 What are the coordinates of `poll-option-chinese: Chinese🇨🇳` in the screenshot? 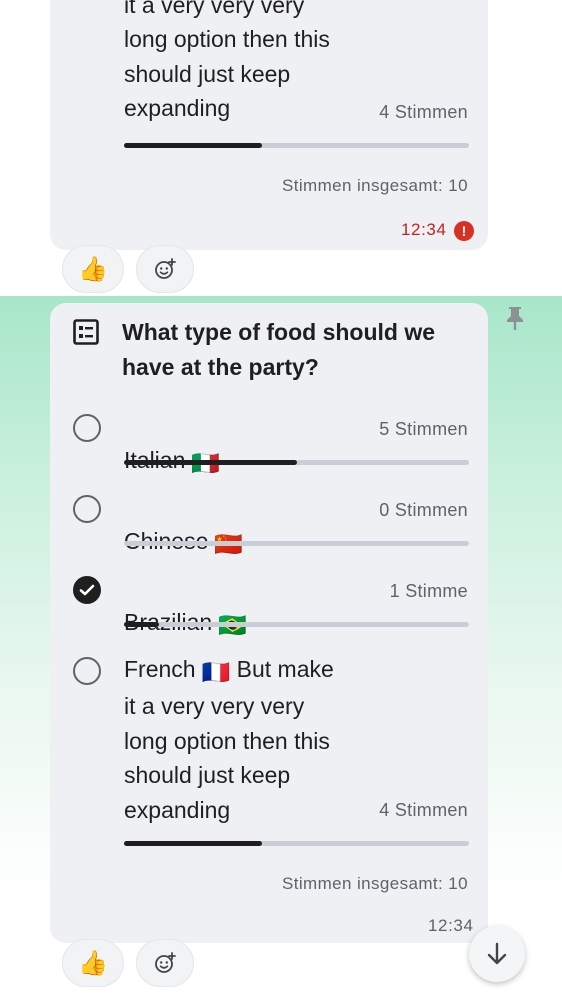 It's located at (183, 526).